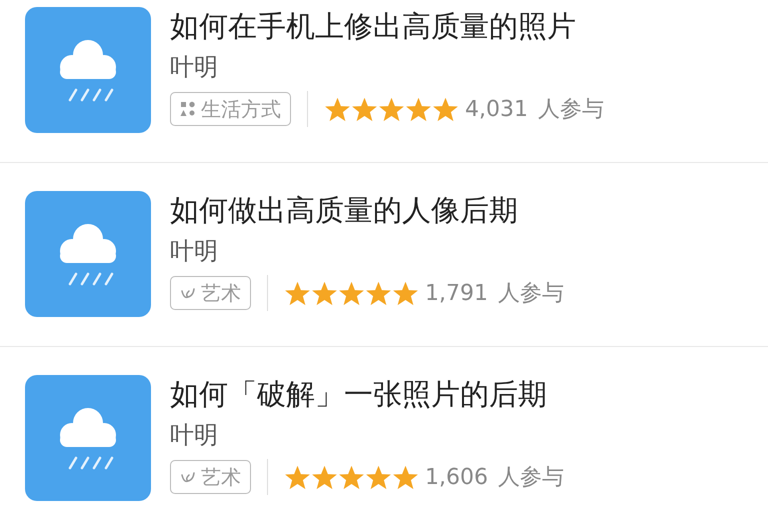  Describe the element at coordinates (387, 26) in the screenshot. I see `course-title: 如何在手机上修出高质量的照片` at that location.